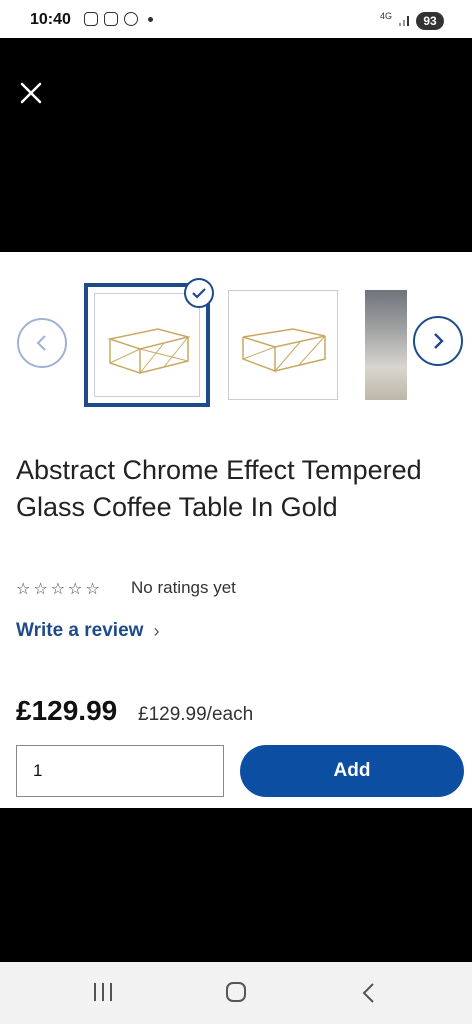  What do you see at coordinates (369, 993) in the screenshot?
I see `back-icon` at bounding box center [369, 993].